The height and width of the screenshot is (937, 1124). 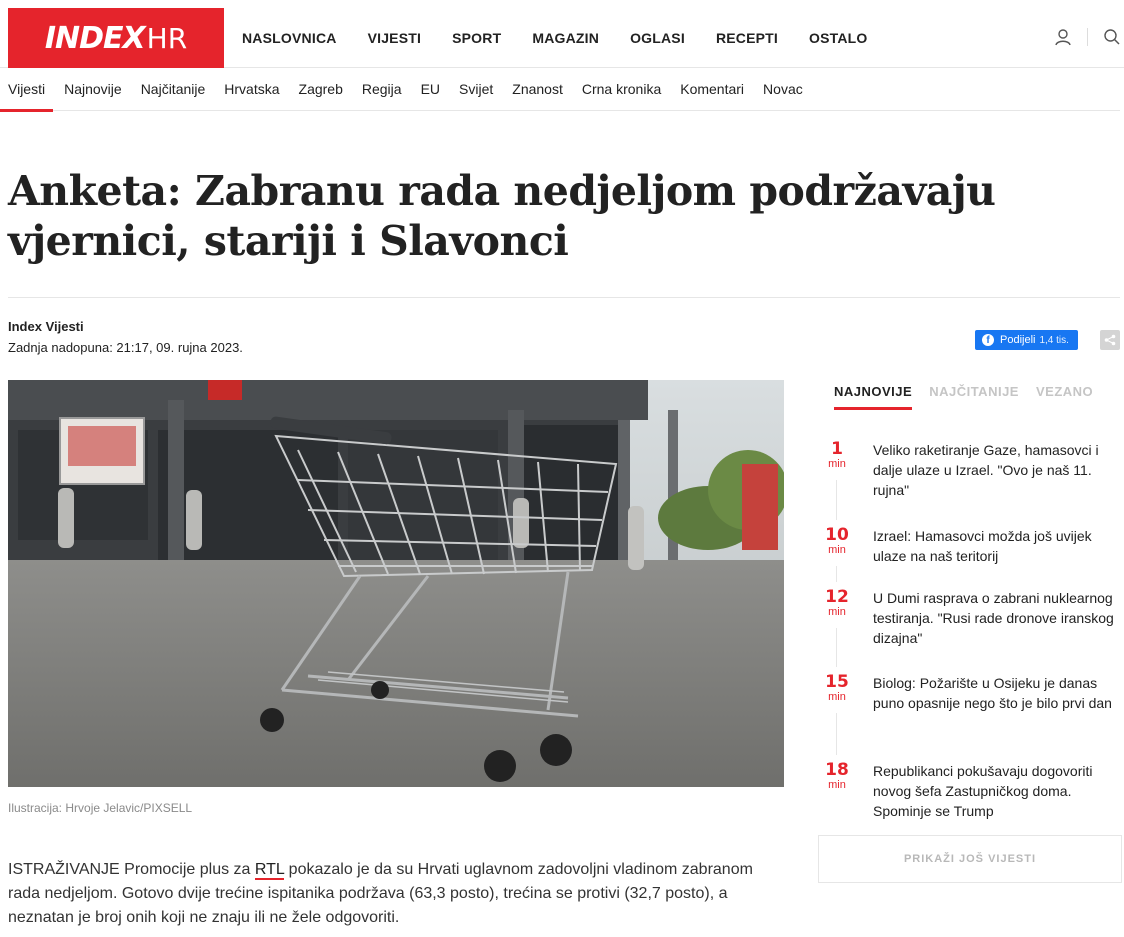 What do you see at coordinates (564, 297) in the screenshot?
I see `title-divider` at bounding box center [564, 297].